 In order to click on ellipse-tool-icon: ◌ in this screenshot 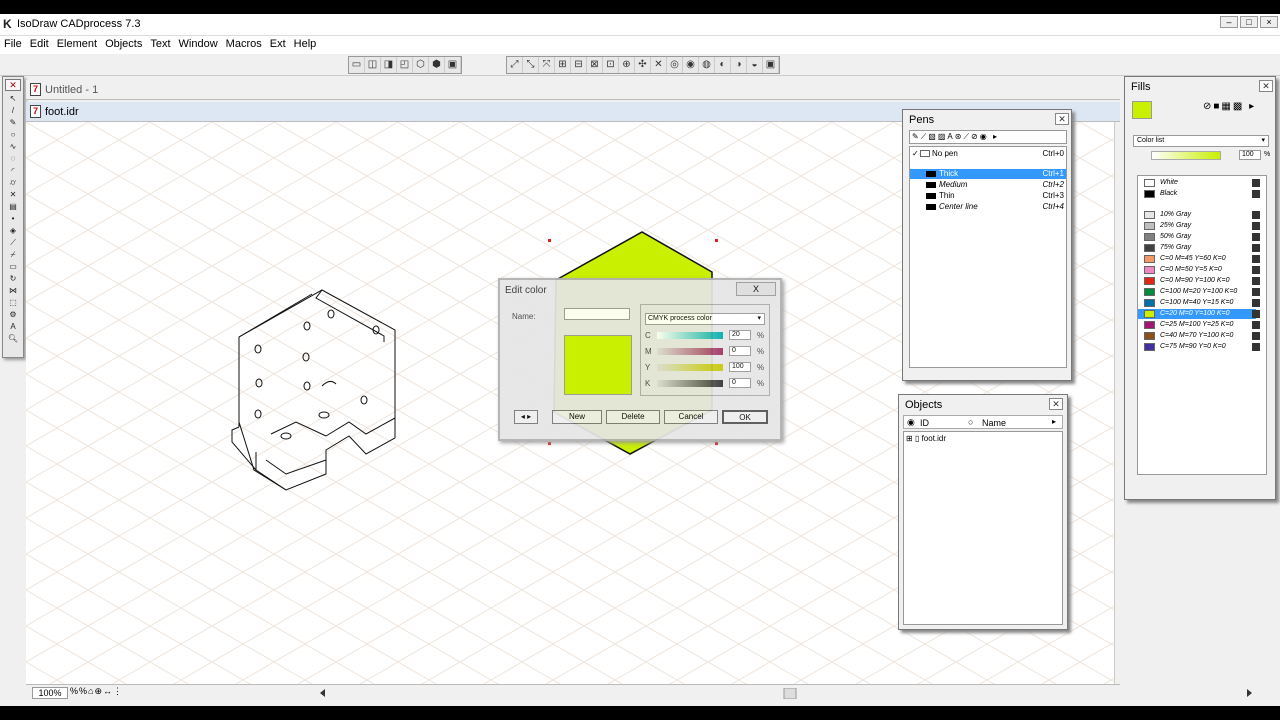, I will do `click(13, 158)`.